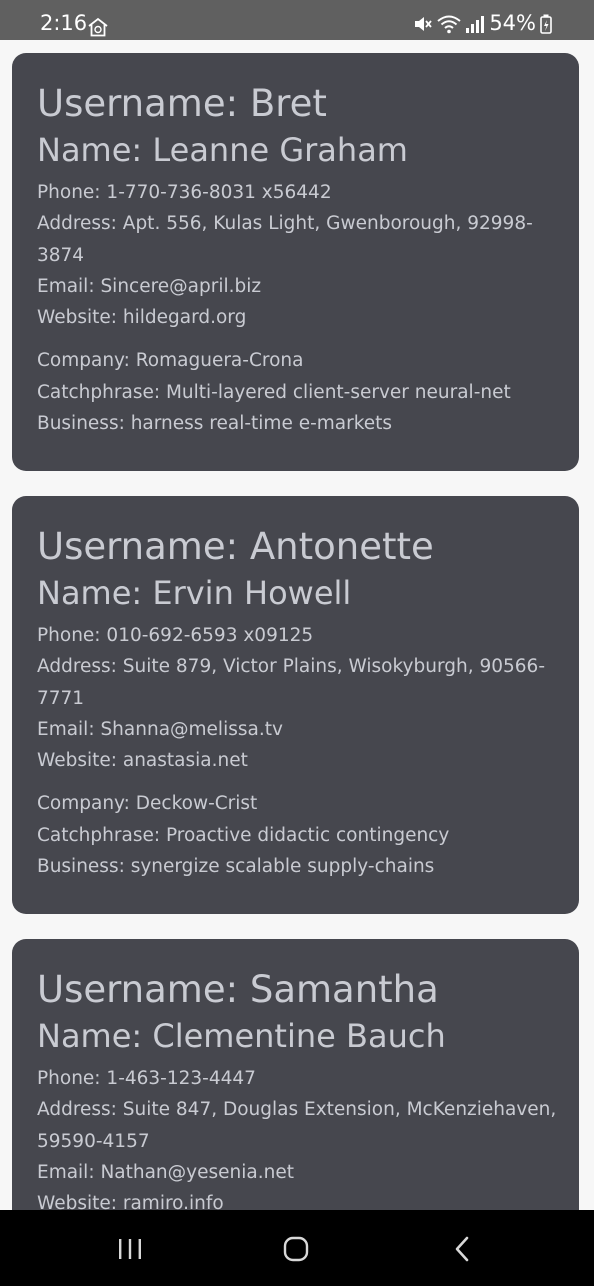  I want to click on card-email: Email: Nathan@yesenia.net, so click(165, 1172).